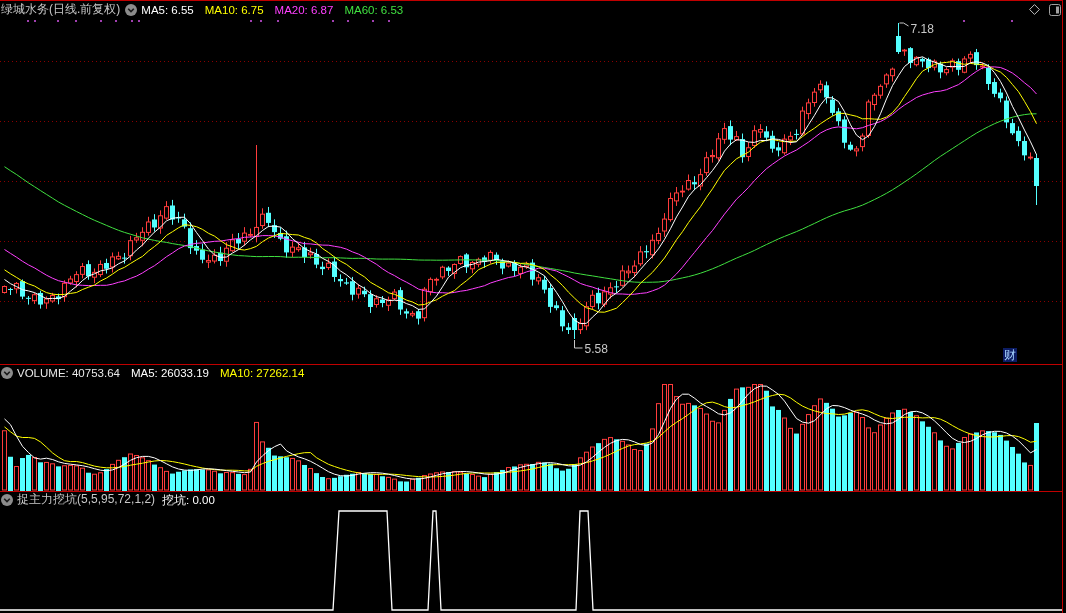 The width and height of the screenshot is (1066, 613). What do you see at coordinates (596, 349) in the screenshot?
I see `low-price-label: 5.58` at bounding box center [596, 349].